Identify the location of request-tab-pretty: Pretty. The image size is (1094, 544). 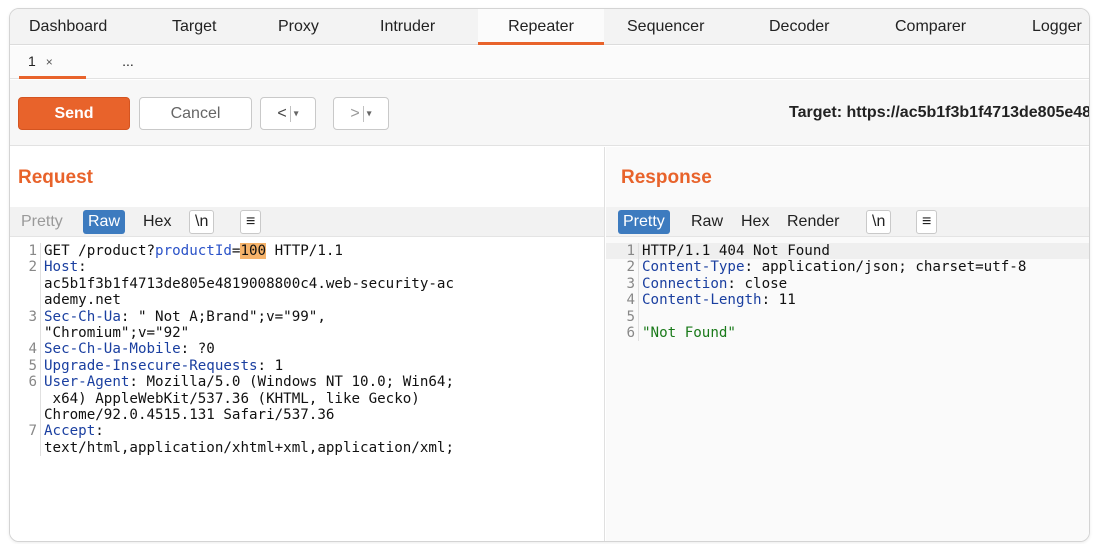
(42, 222).